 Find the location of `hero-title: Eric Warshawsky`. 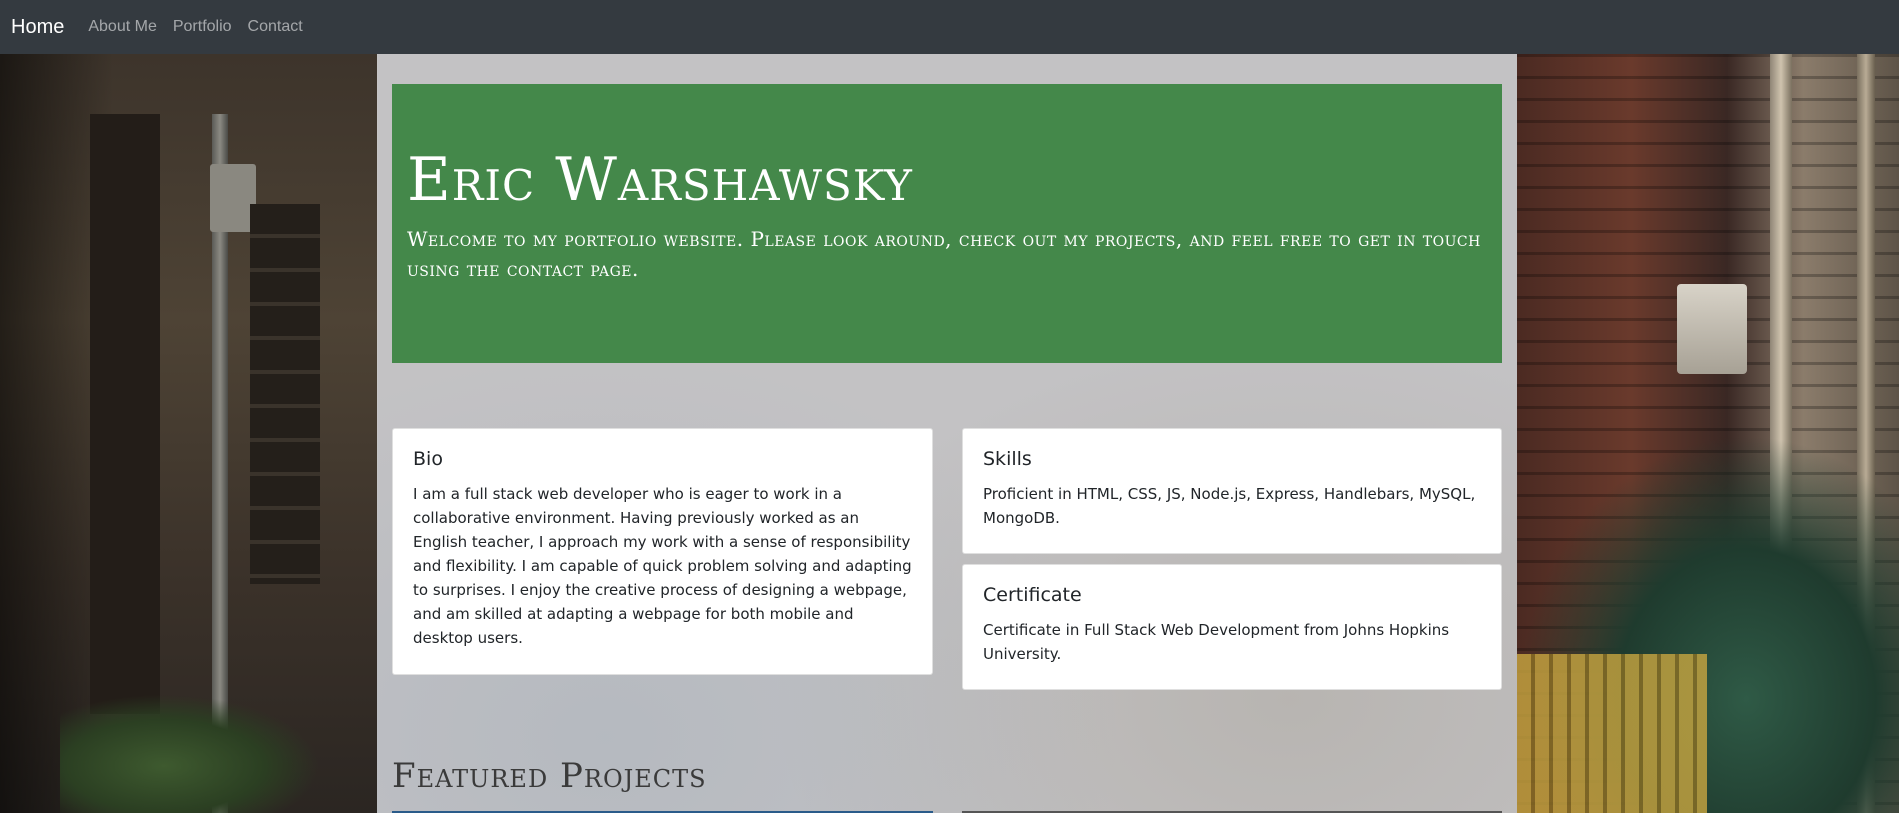

hero-title: Eric Warshawsky is located at coordinates (660, 180).